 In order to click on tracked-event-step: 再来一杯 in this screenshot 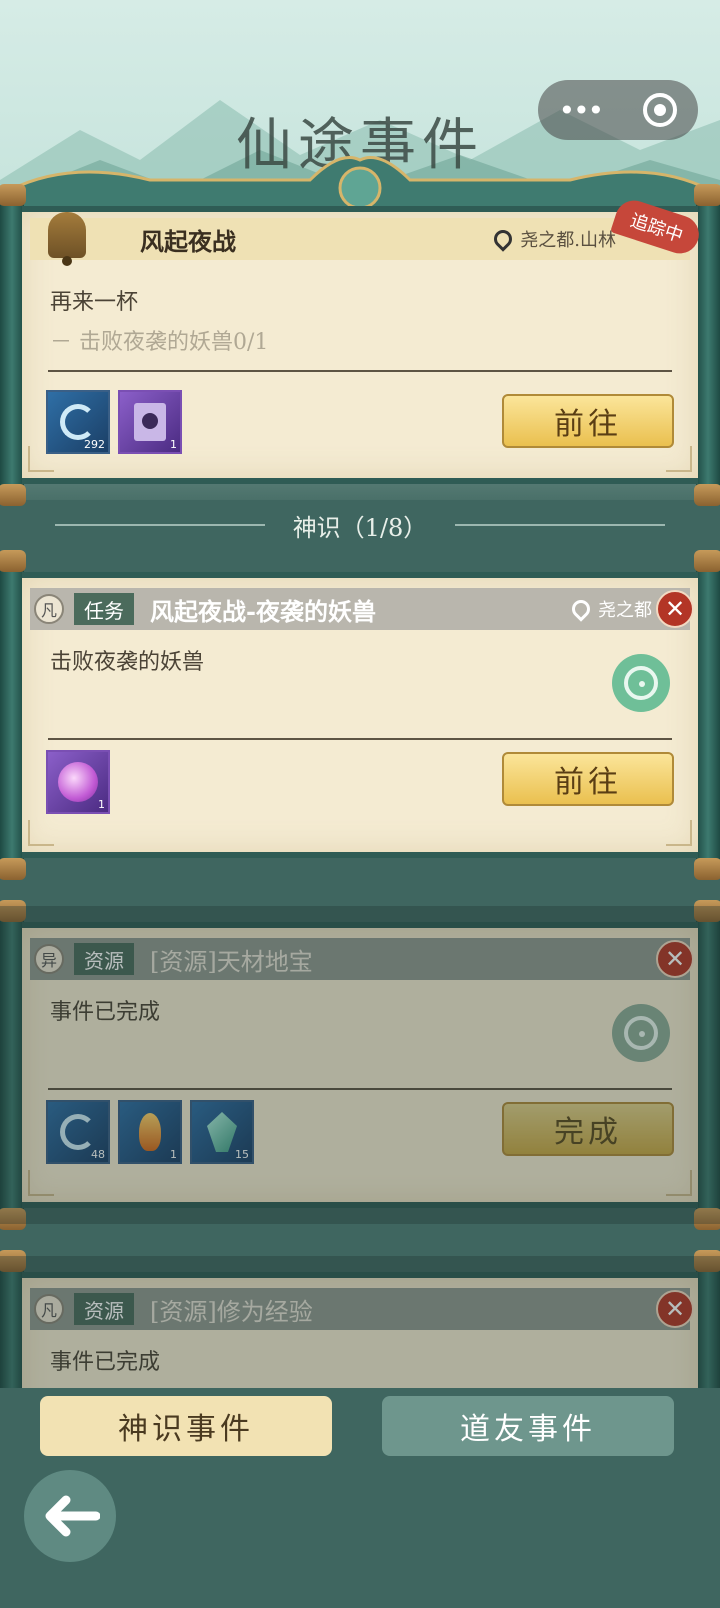, I will do `click(94, 302)`.